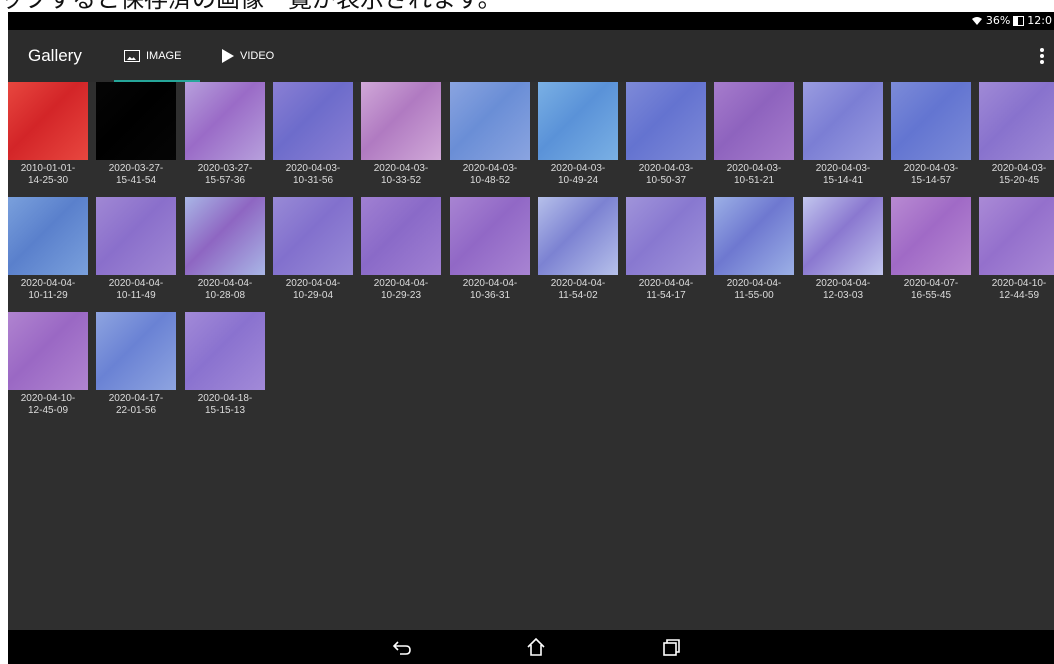  What do you see at coordinates (313, 289) in the screenshot?
I see `thumbnail-label: 2020-04-04- 10-29-04` at bounding box center [313, 289].